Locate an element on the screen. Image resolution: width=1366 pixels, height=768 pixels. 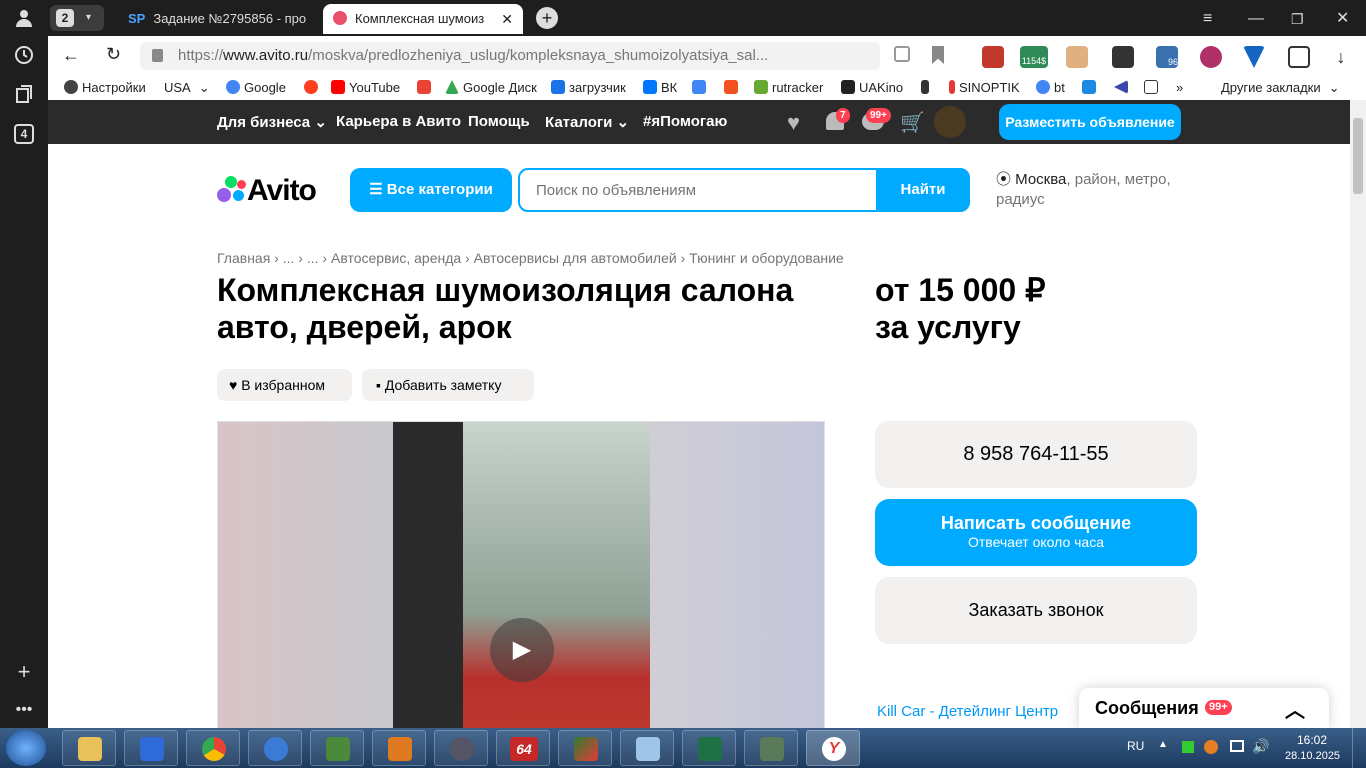
breadcrumb-item: Автосервисы для автомобилей is located at coordinates (575, 258).